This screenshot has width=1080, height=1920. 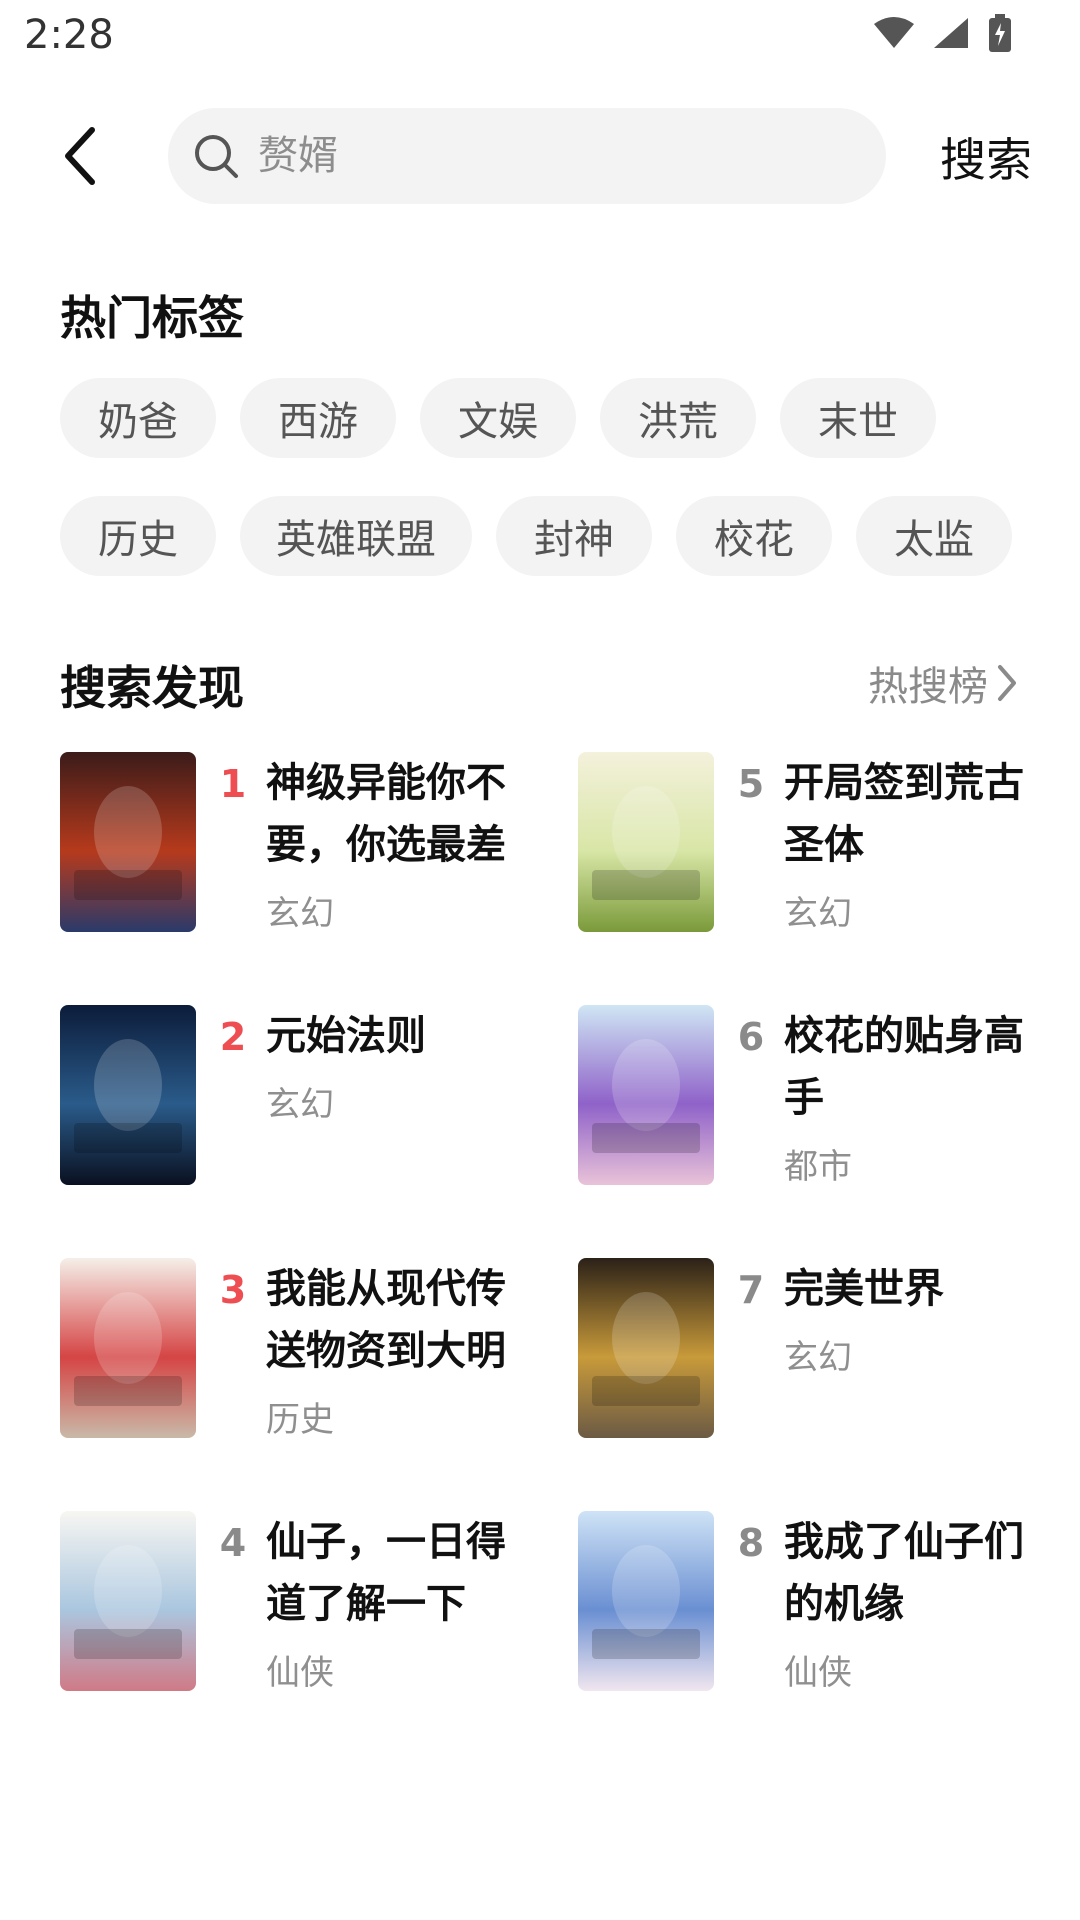 What do you see at coordinates (894, 32) in the screenshot?
I see `wifi-icon` at bounding box center [894, 32].